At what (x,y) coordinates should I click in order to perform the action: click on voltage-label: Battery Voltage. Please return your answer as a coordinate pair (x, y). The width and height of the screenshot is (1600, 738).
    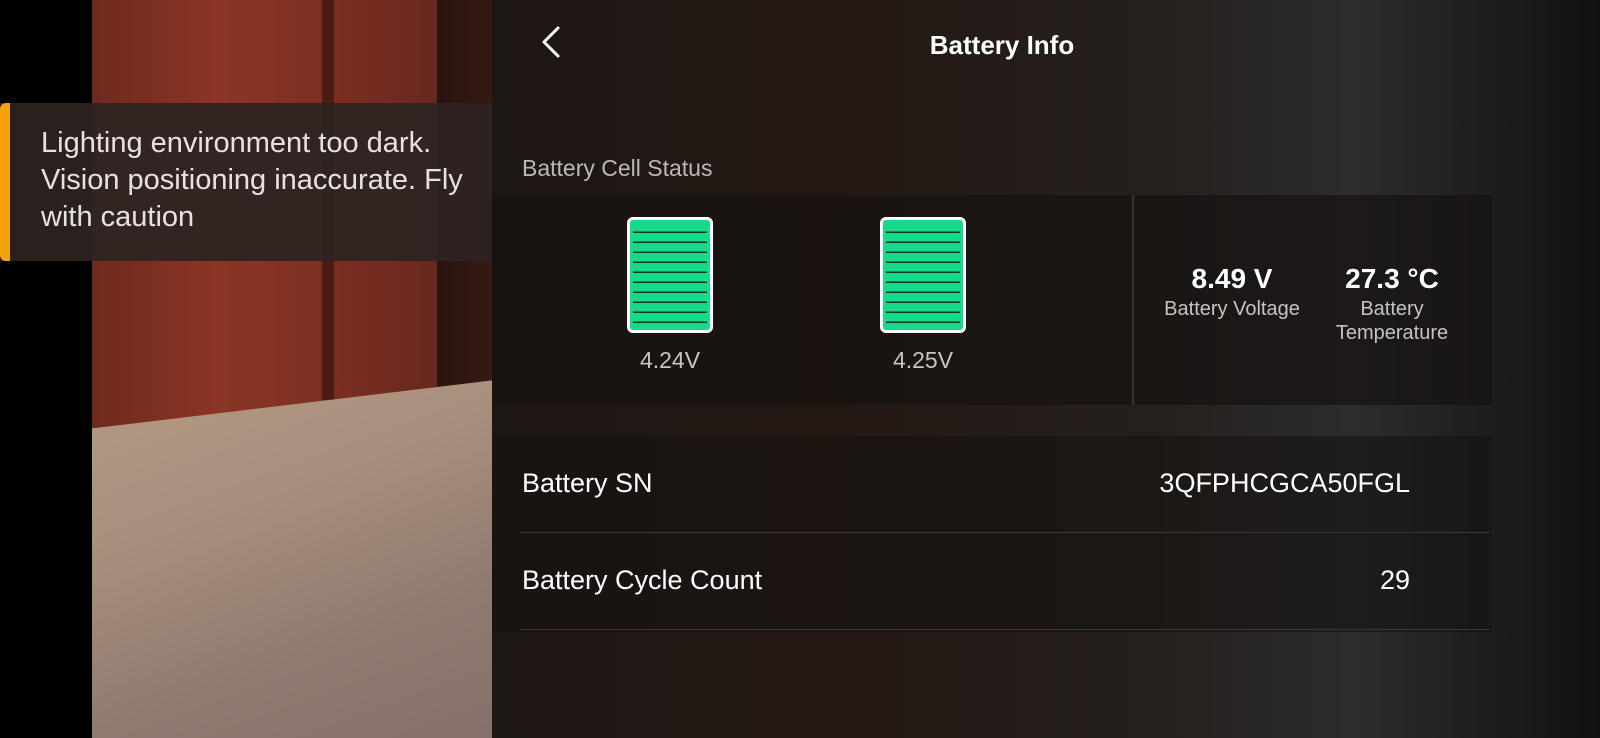
    Looking at the image, I should click on (1232, 309).